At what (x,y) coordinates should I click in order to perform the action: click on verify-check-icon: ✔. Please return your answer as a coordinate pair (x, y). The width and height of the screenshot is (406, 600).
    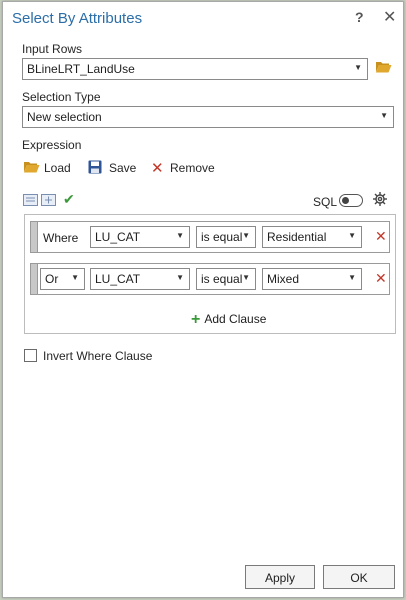
    Looking at the image, I should click on (69, 199).